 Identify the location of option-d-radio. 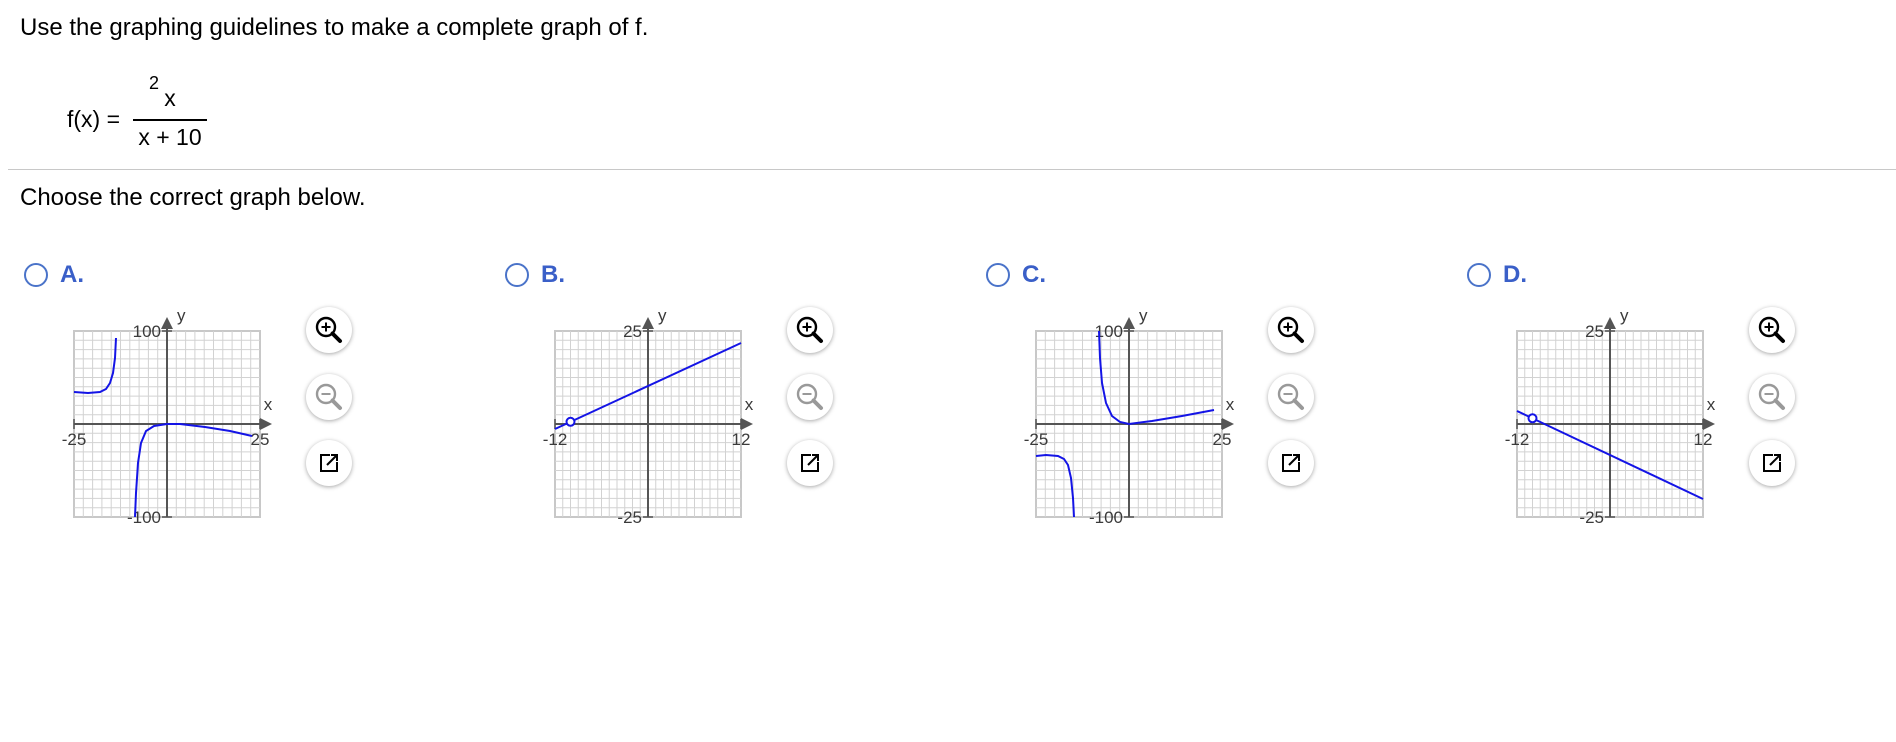
(1479, 275).